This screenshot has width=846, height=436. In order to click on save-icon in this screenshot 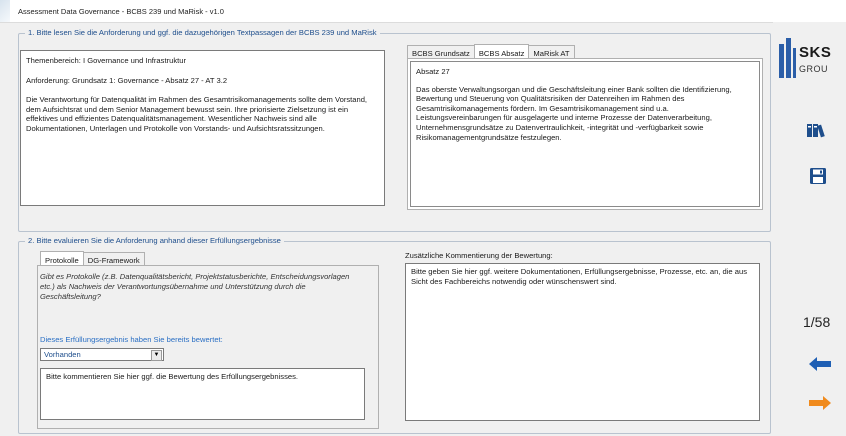, I will do `click(818, 176)`.